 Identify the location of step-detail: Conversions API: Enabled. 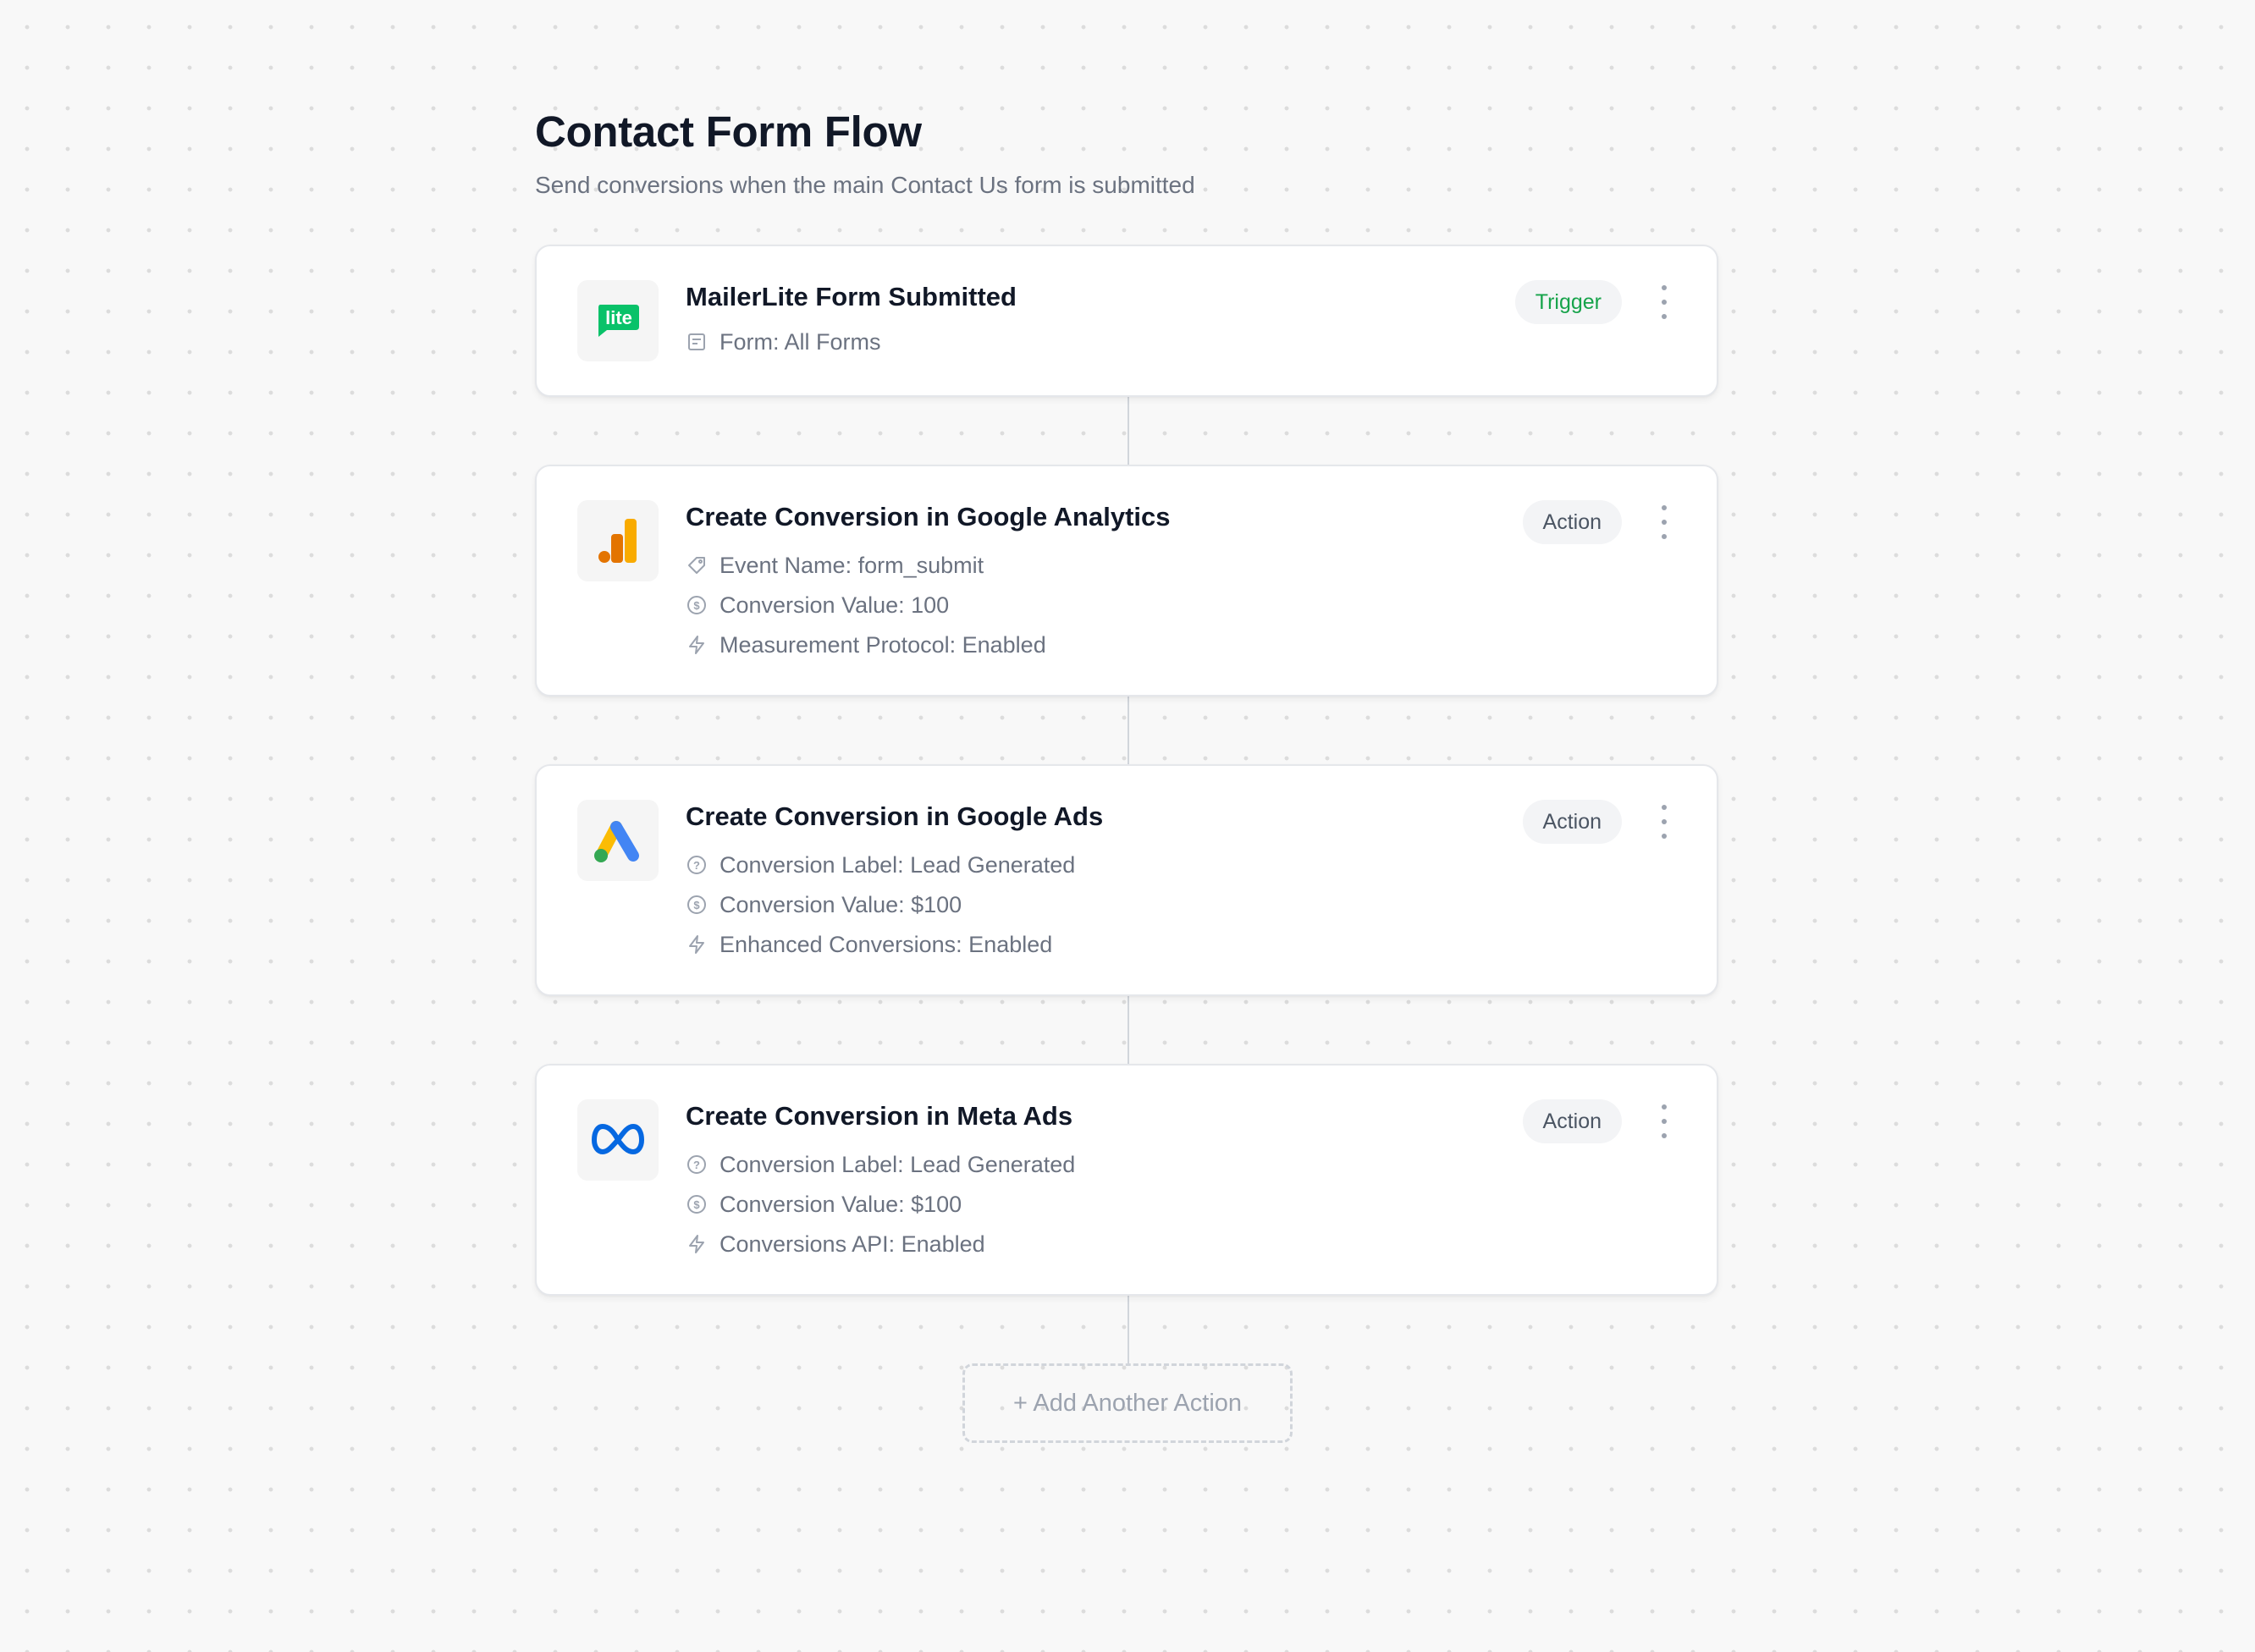
(835, 1244).